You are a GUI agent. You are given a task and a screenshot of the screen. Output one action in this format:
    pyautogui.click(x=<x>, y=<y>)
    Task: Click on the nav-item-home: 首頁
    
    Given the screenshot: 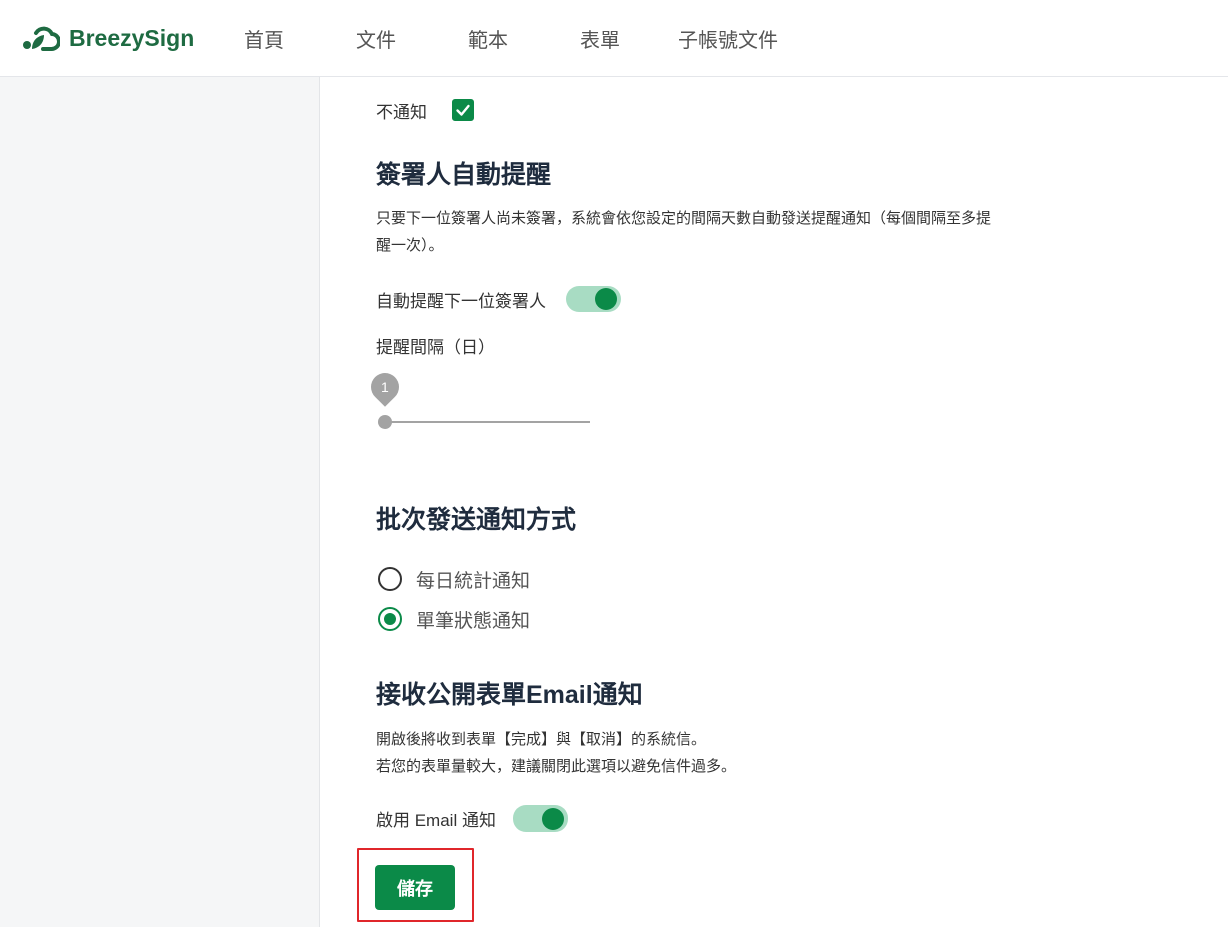 What is the action you would take?
    pyautogui.click(x=264, y=38)
    